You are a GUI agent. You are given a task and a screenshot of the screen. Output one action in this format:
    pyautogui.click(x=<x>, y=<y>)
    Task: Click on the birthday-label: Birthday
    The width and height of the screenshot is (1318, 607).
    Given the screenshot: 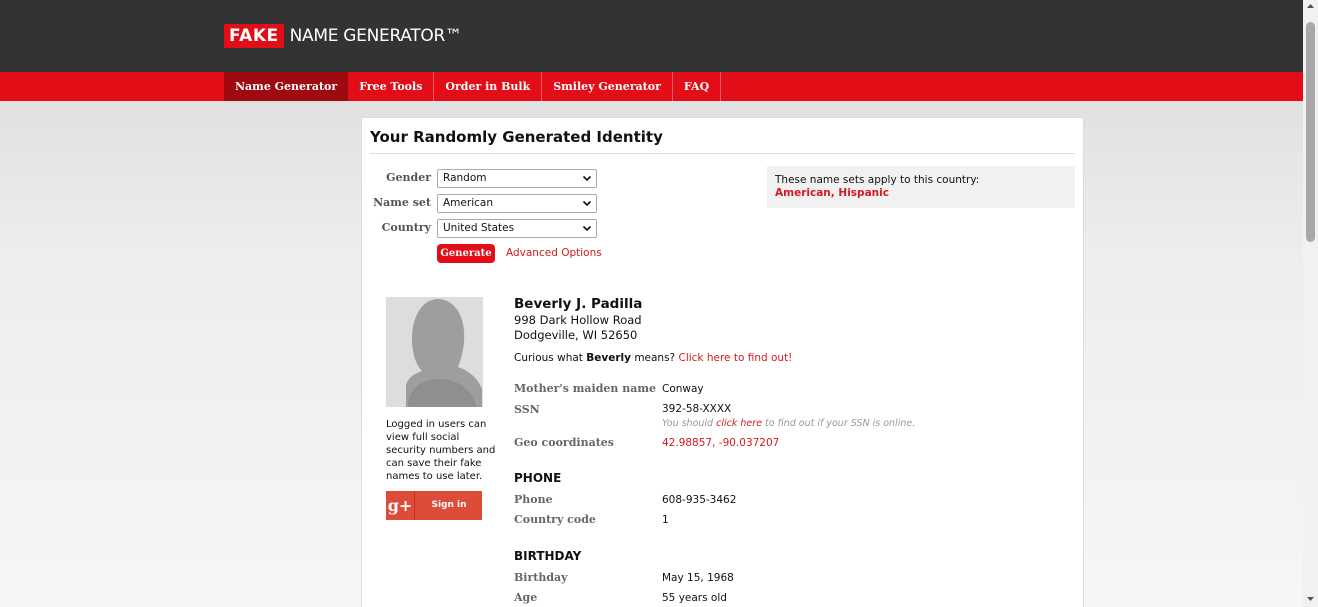 What is the action you would take?
    pyautogui.click(x=541, y=577)
    